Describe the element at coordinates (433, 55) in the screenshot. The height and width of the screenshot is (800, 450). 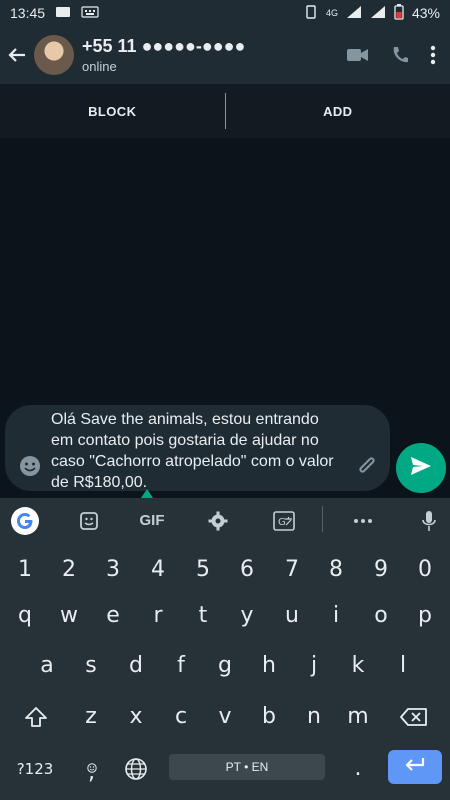
I see `more-vert-icon` at that location.